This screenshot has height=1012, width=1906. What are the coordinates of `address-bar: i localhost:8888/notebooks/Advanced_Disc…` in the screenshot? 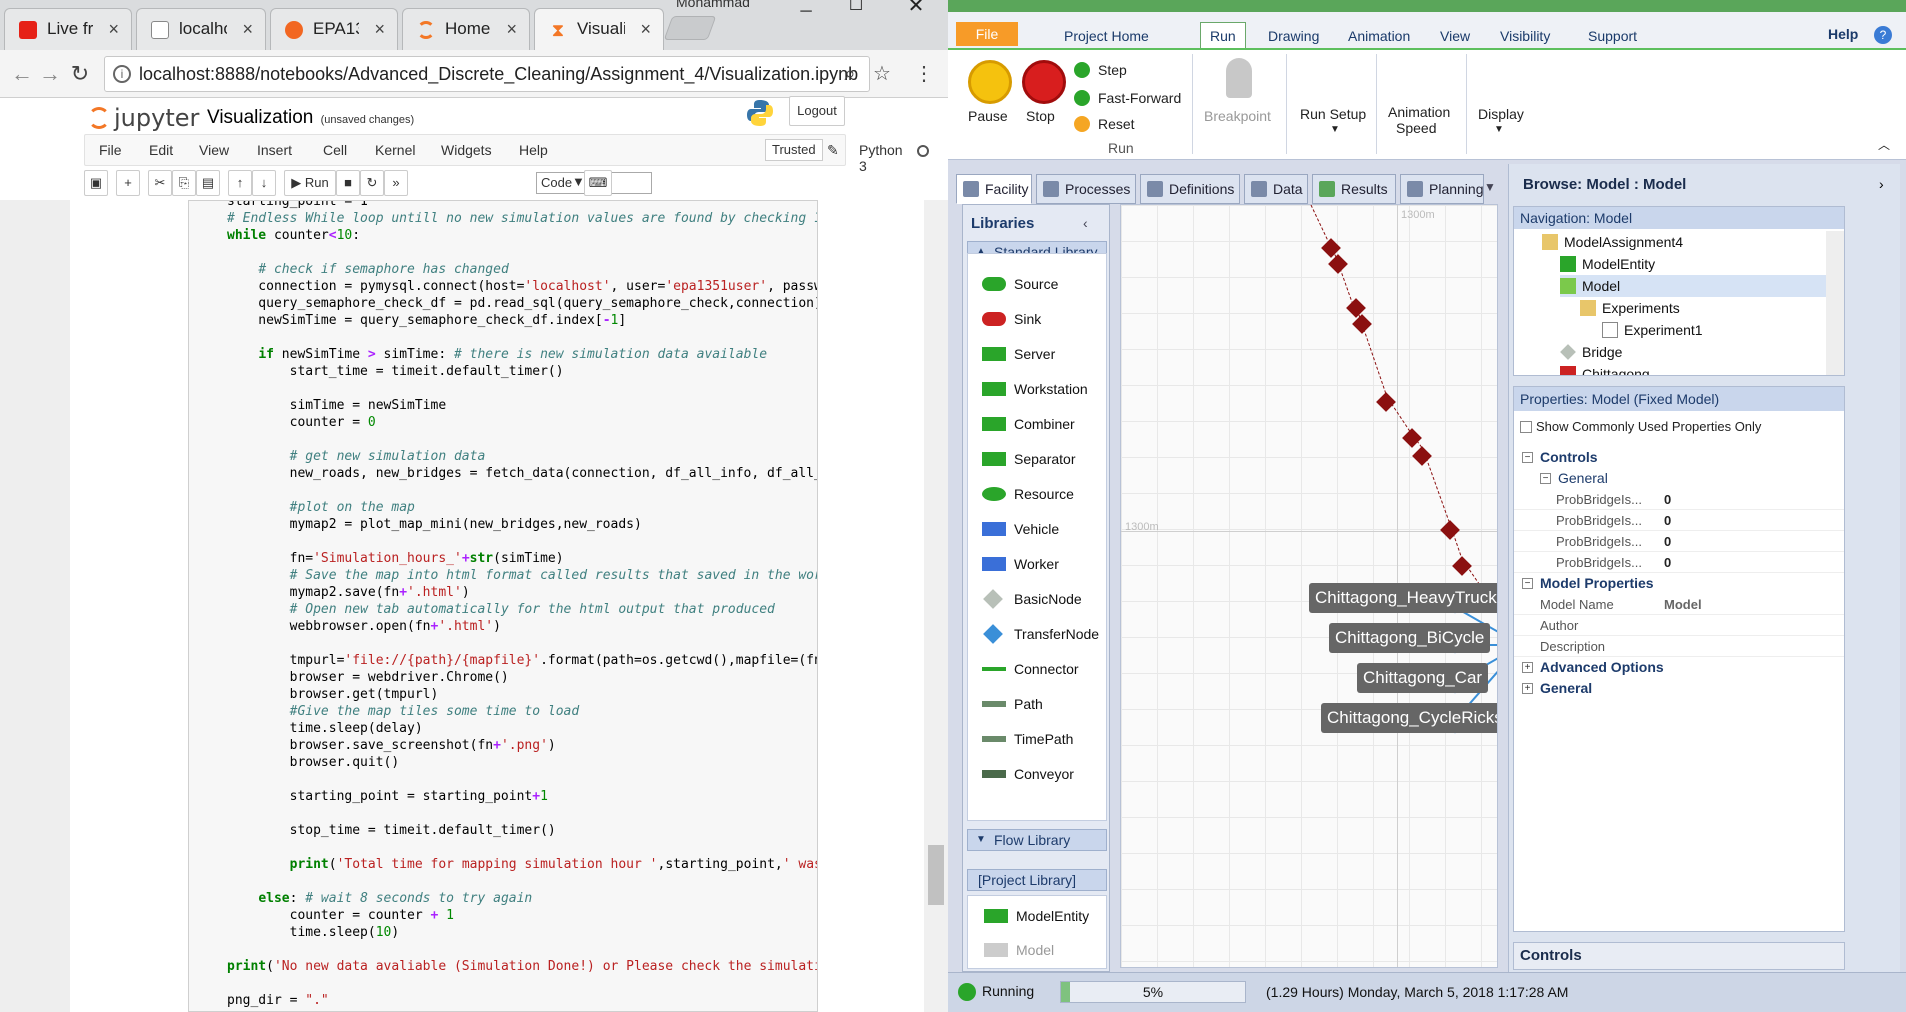 It's located at (487, 74).